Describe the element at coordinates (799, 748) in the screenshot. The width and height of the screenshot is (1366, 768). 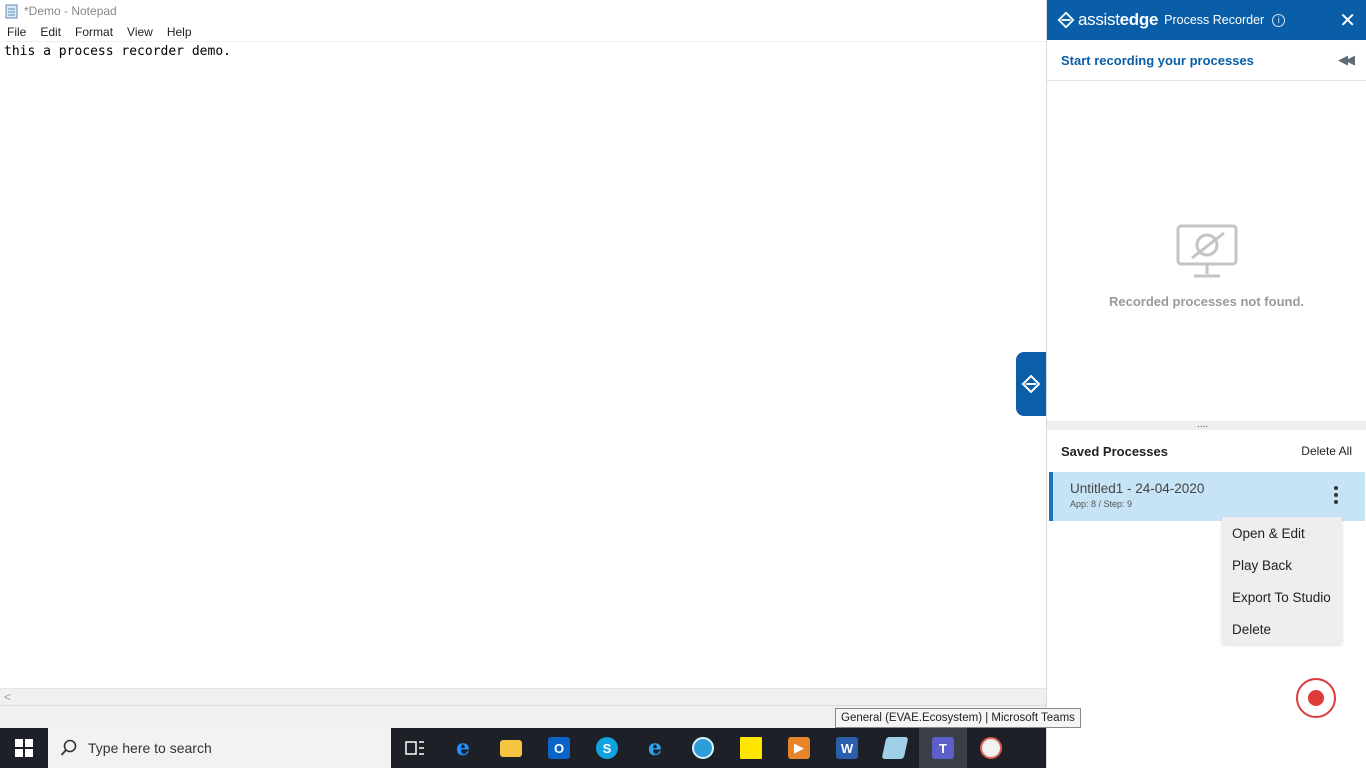
I see `media-player-icon: ▶` at that location.